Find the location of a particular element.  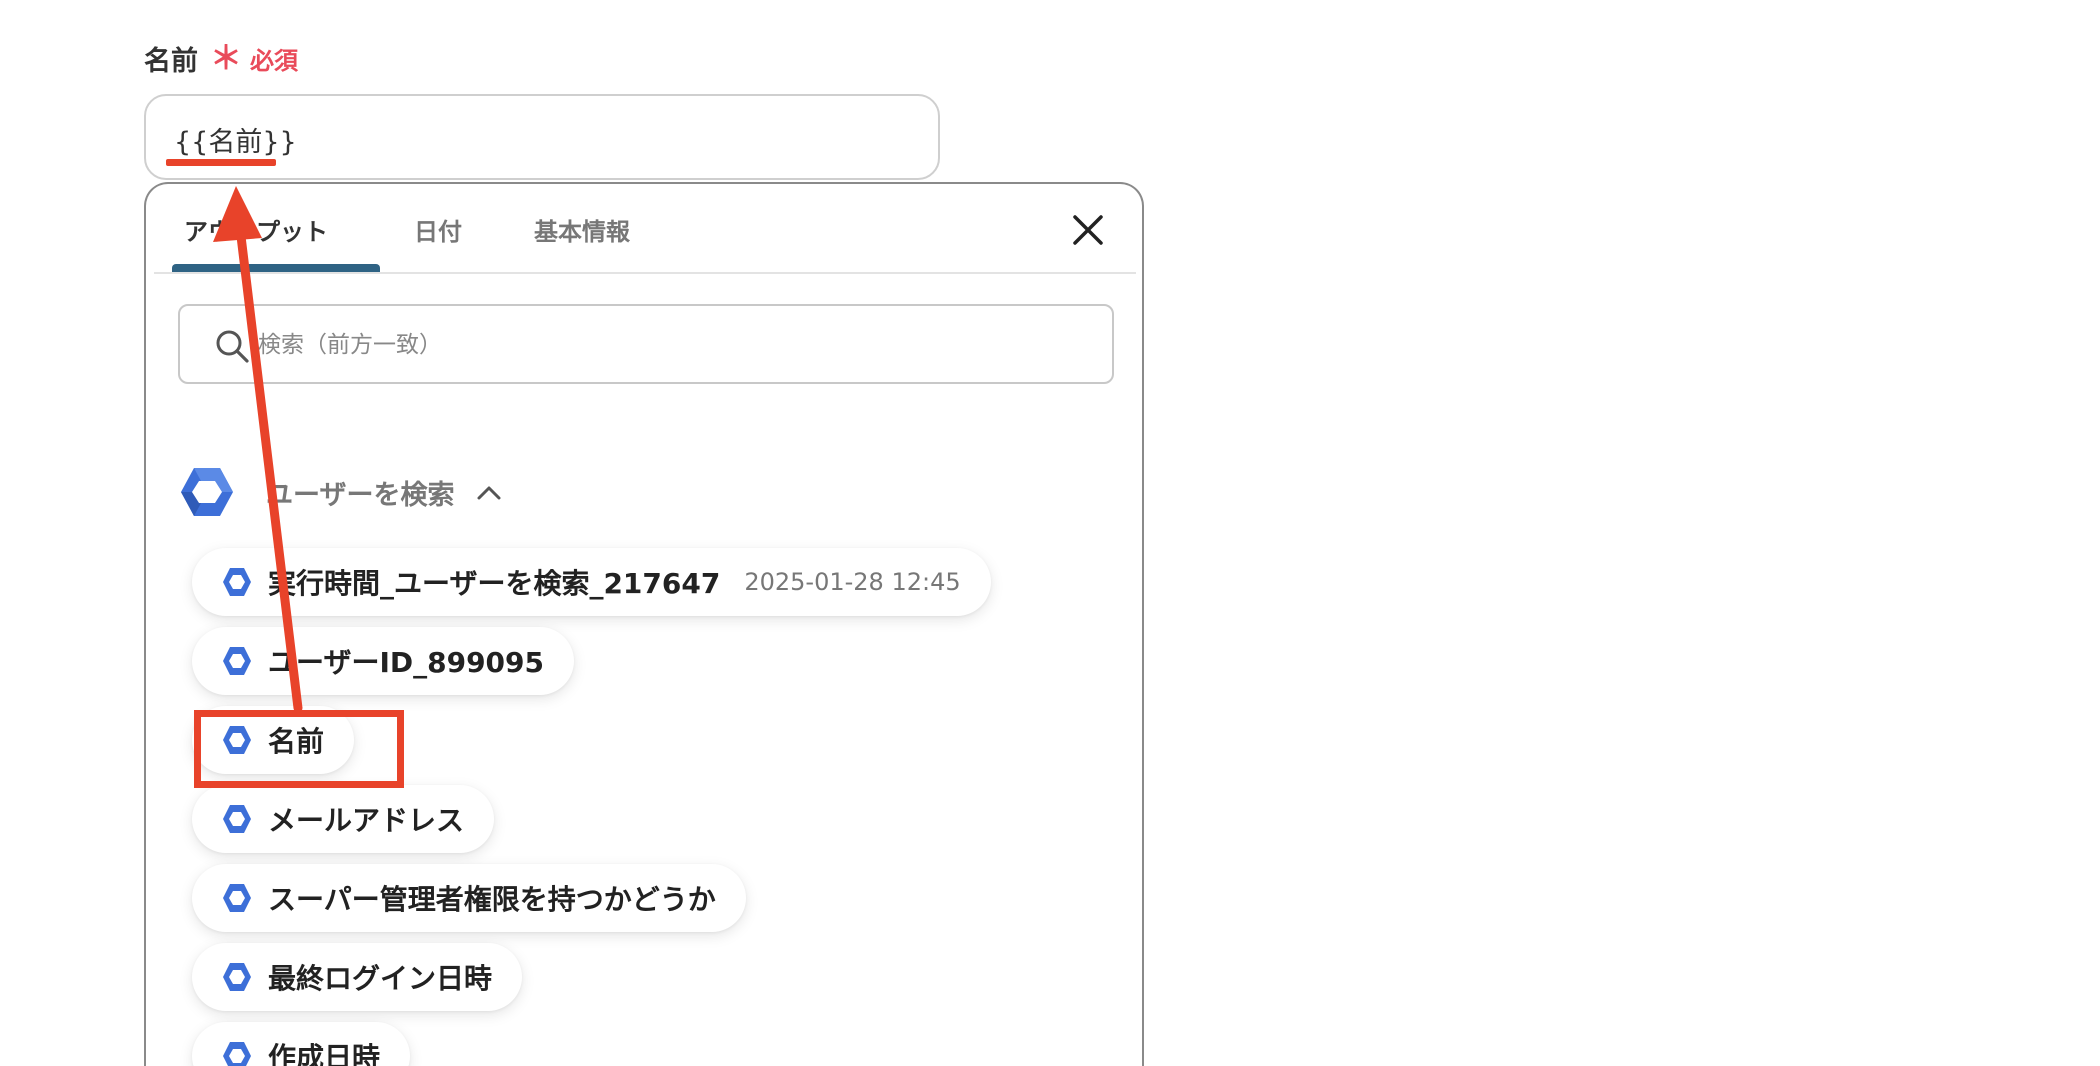

annotation-highlight-box is located at coordinates (299, 749).